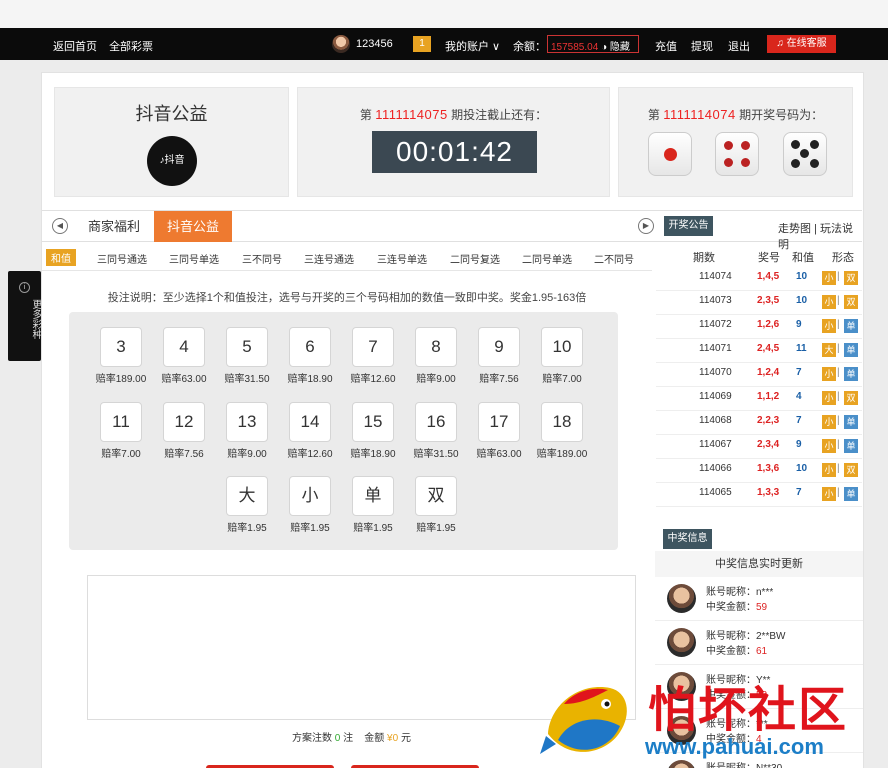 This screenshot has width=888, height=768. What do you see at coordinates (184, 347) in the screenshot?
I see `bet-number: 4` at bounding box center [184, 347].